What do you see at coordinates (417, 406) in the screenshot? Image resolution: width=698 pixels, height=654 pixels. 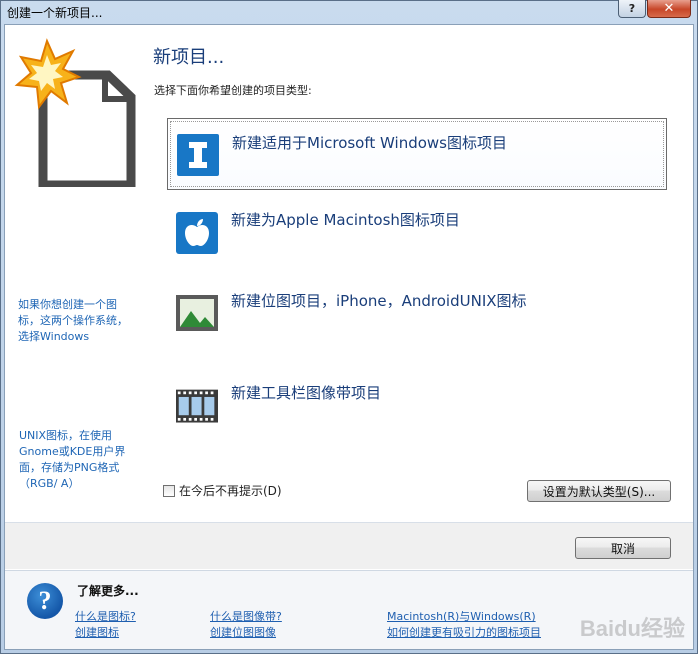 I see `option-toolbar-strip-project: 新建工具栏图像带项目` at bounding box center [417, 406].